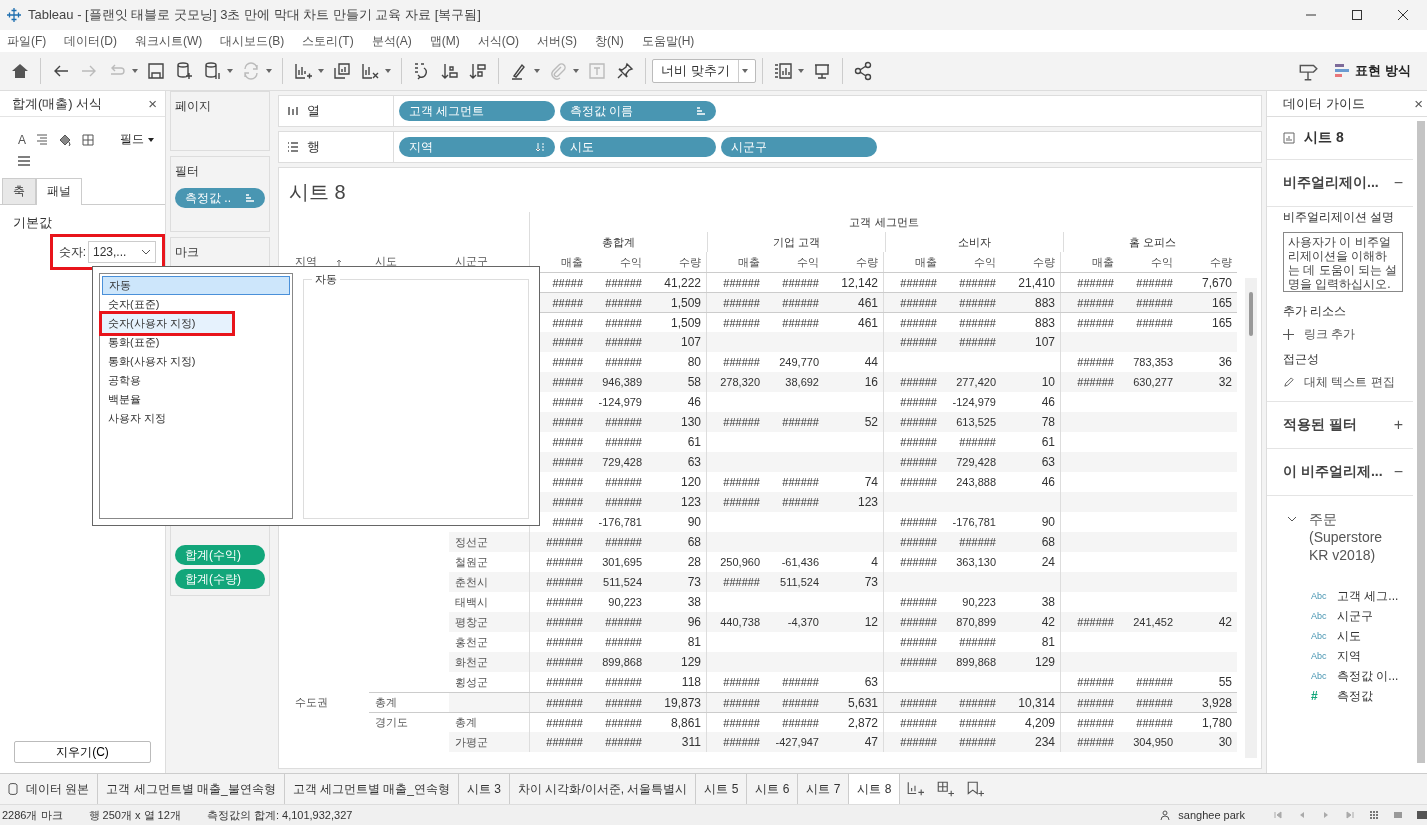 The width and height of the screenshot is (1427, 825). Describe the element at coordinates (1422, 815) in the screenshot. I see `filmstrip-view-icon` at that location.